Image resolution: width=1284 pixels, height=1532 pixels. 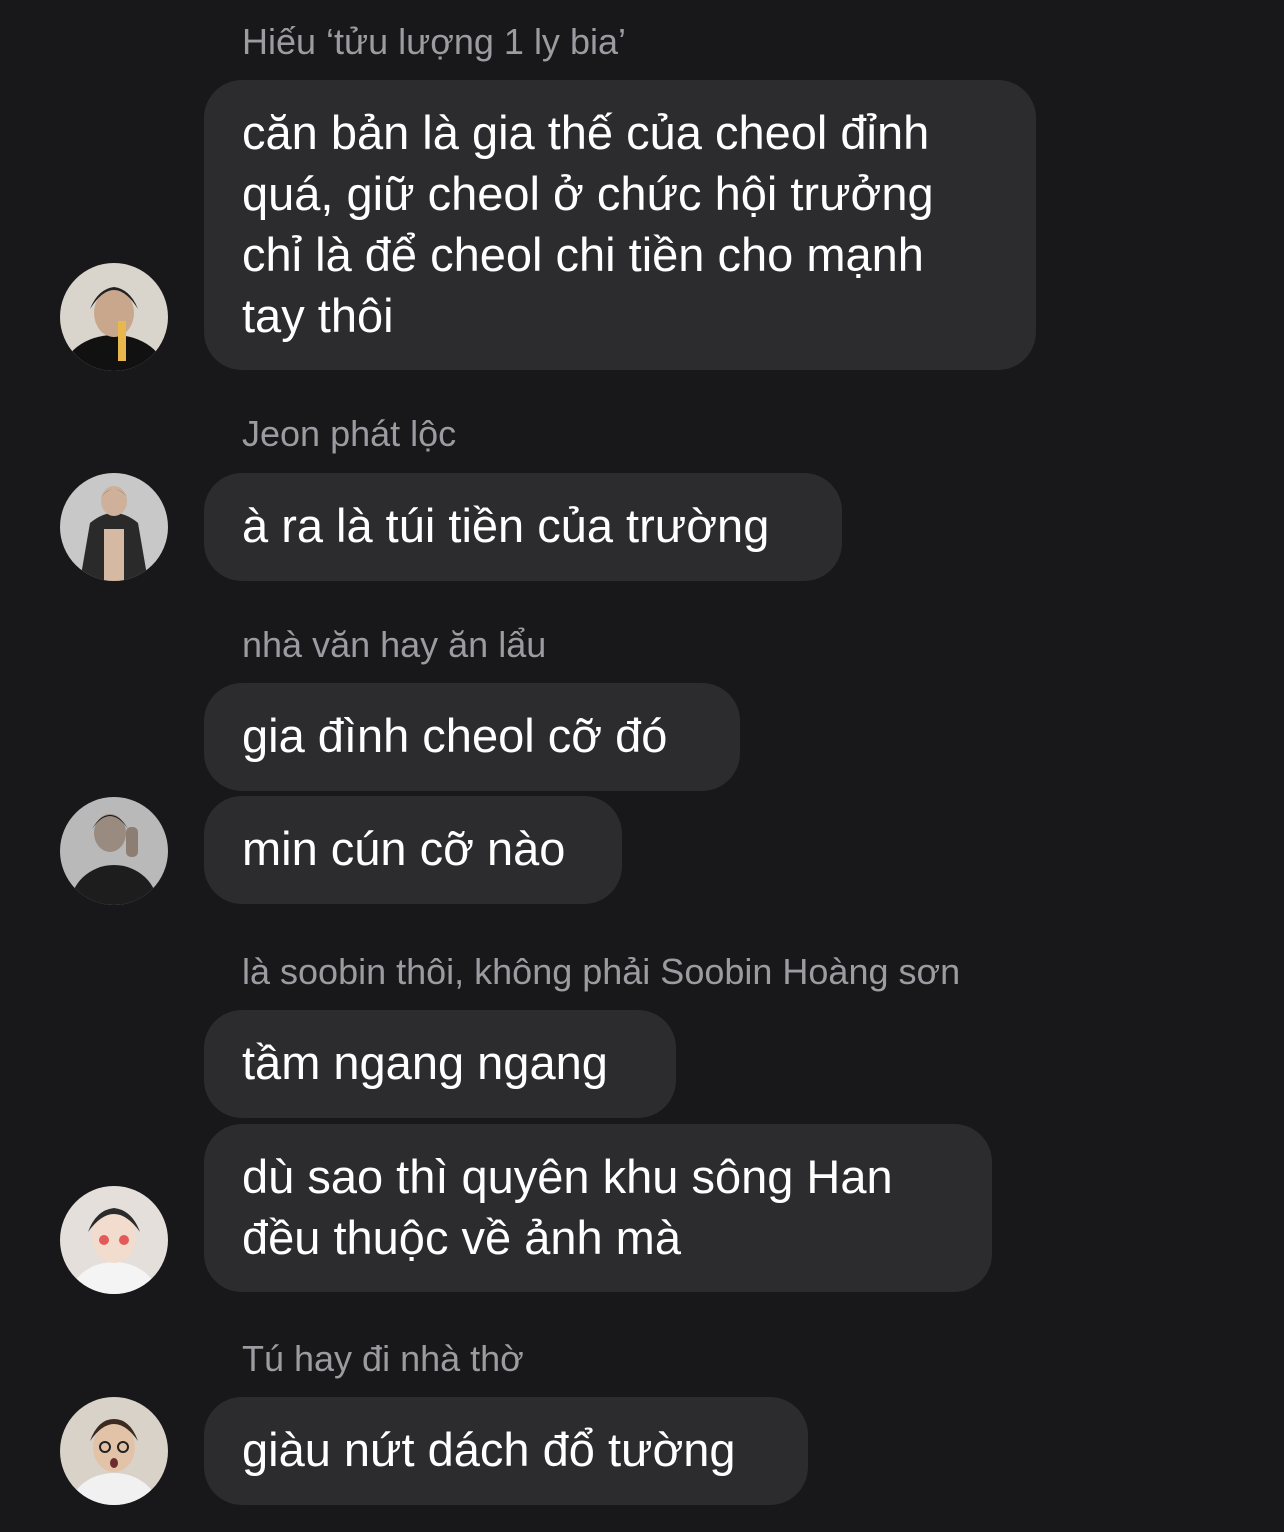 I want to click on message-bubble: min cún cỡ nào, so click(x=413, y=850).